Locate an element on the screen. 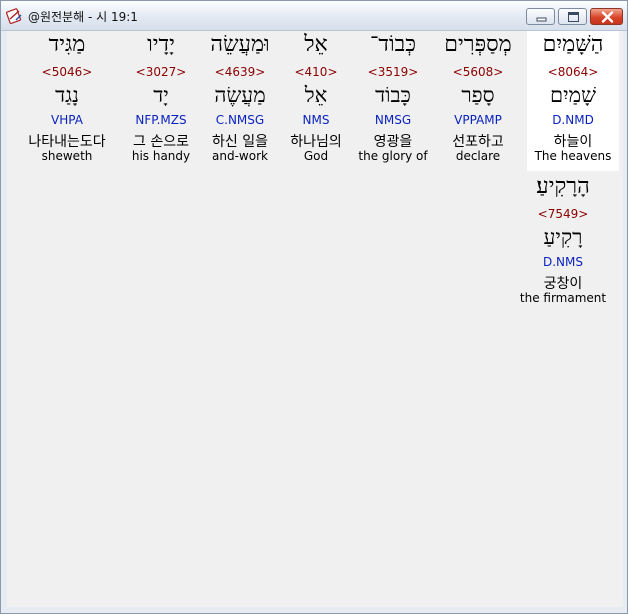  hebrew-word: הָרָקִיעַ׃ is located at coordinates (563, 186).